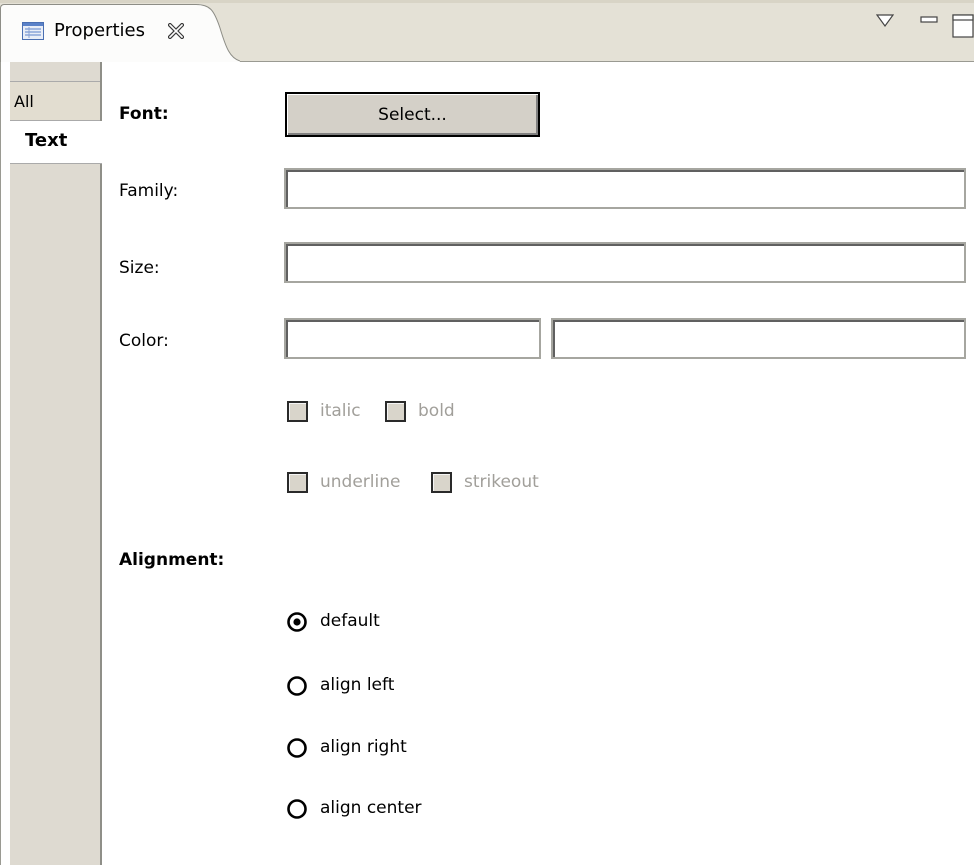 This screenshot has height=865, width=974. I want to click on minimize-icon, so click(929, 20).